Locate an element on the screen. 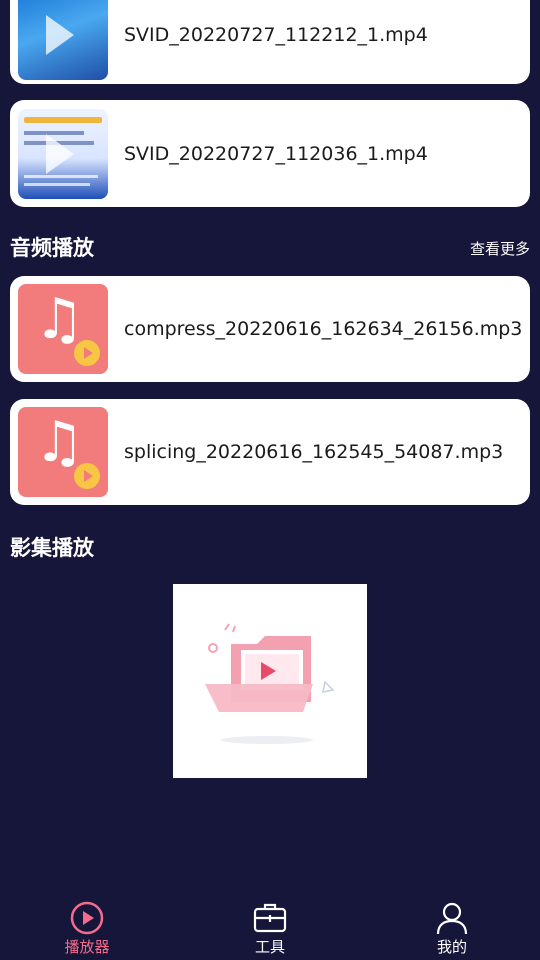 The image size is (540, 960). bottom-tab-bar: 播放器 工具 我的 is located at coordinates (270, 925).